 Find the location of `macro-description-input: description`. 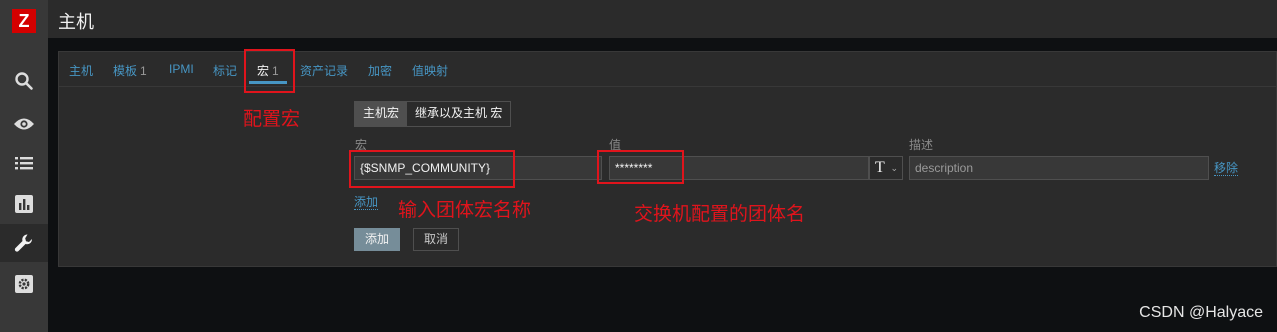

macro-description-input: description is located at coordinates (1059, 168).